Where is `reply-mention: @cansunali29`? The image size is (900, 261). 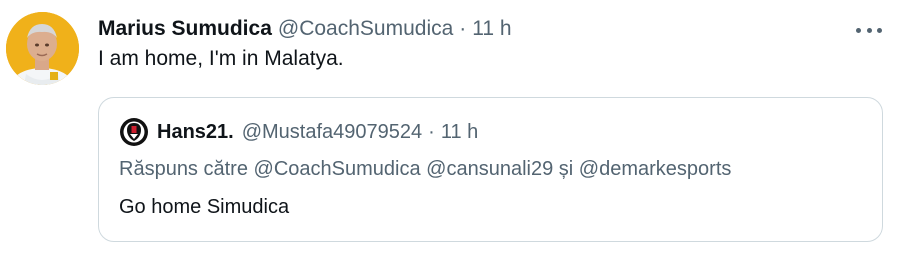 reply-mention: @cansunali29 is located at coordinates (489, 169).